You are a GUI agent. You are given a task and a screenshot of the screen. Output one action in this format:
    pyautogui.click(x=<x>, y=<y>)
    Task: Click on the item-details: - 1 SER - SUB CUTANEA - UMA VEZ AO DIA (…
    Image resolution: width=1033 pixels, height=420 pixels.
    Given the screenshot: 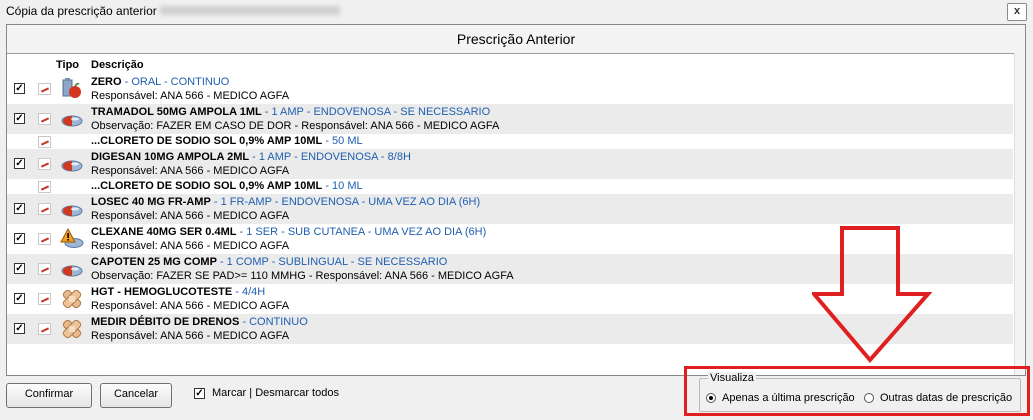 What is the action you would take?
    pyautogui.click(x=361, y=232)
    